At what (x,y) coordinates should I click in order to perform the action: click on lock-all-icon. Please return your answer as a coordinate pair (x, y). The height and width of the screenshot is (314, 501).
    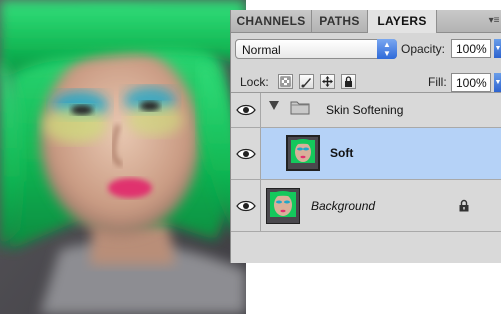
    Looking at the image, I should click on (348, 81).